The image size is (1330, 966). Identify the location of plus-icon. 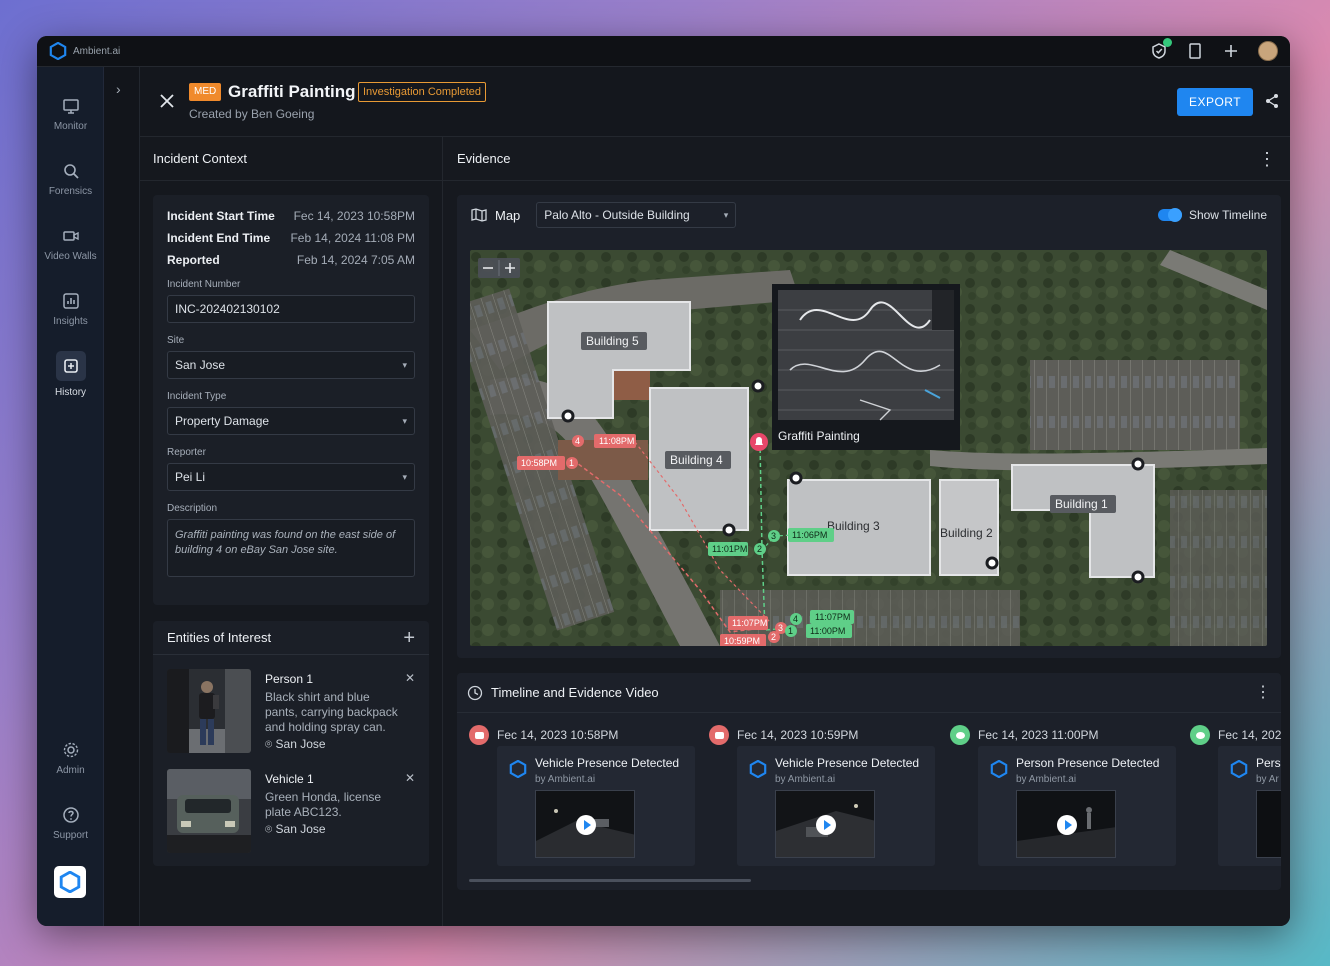
(1231, 51).